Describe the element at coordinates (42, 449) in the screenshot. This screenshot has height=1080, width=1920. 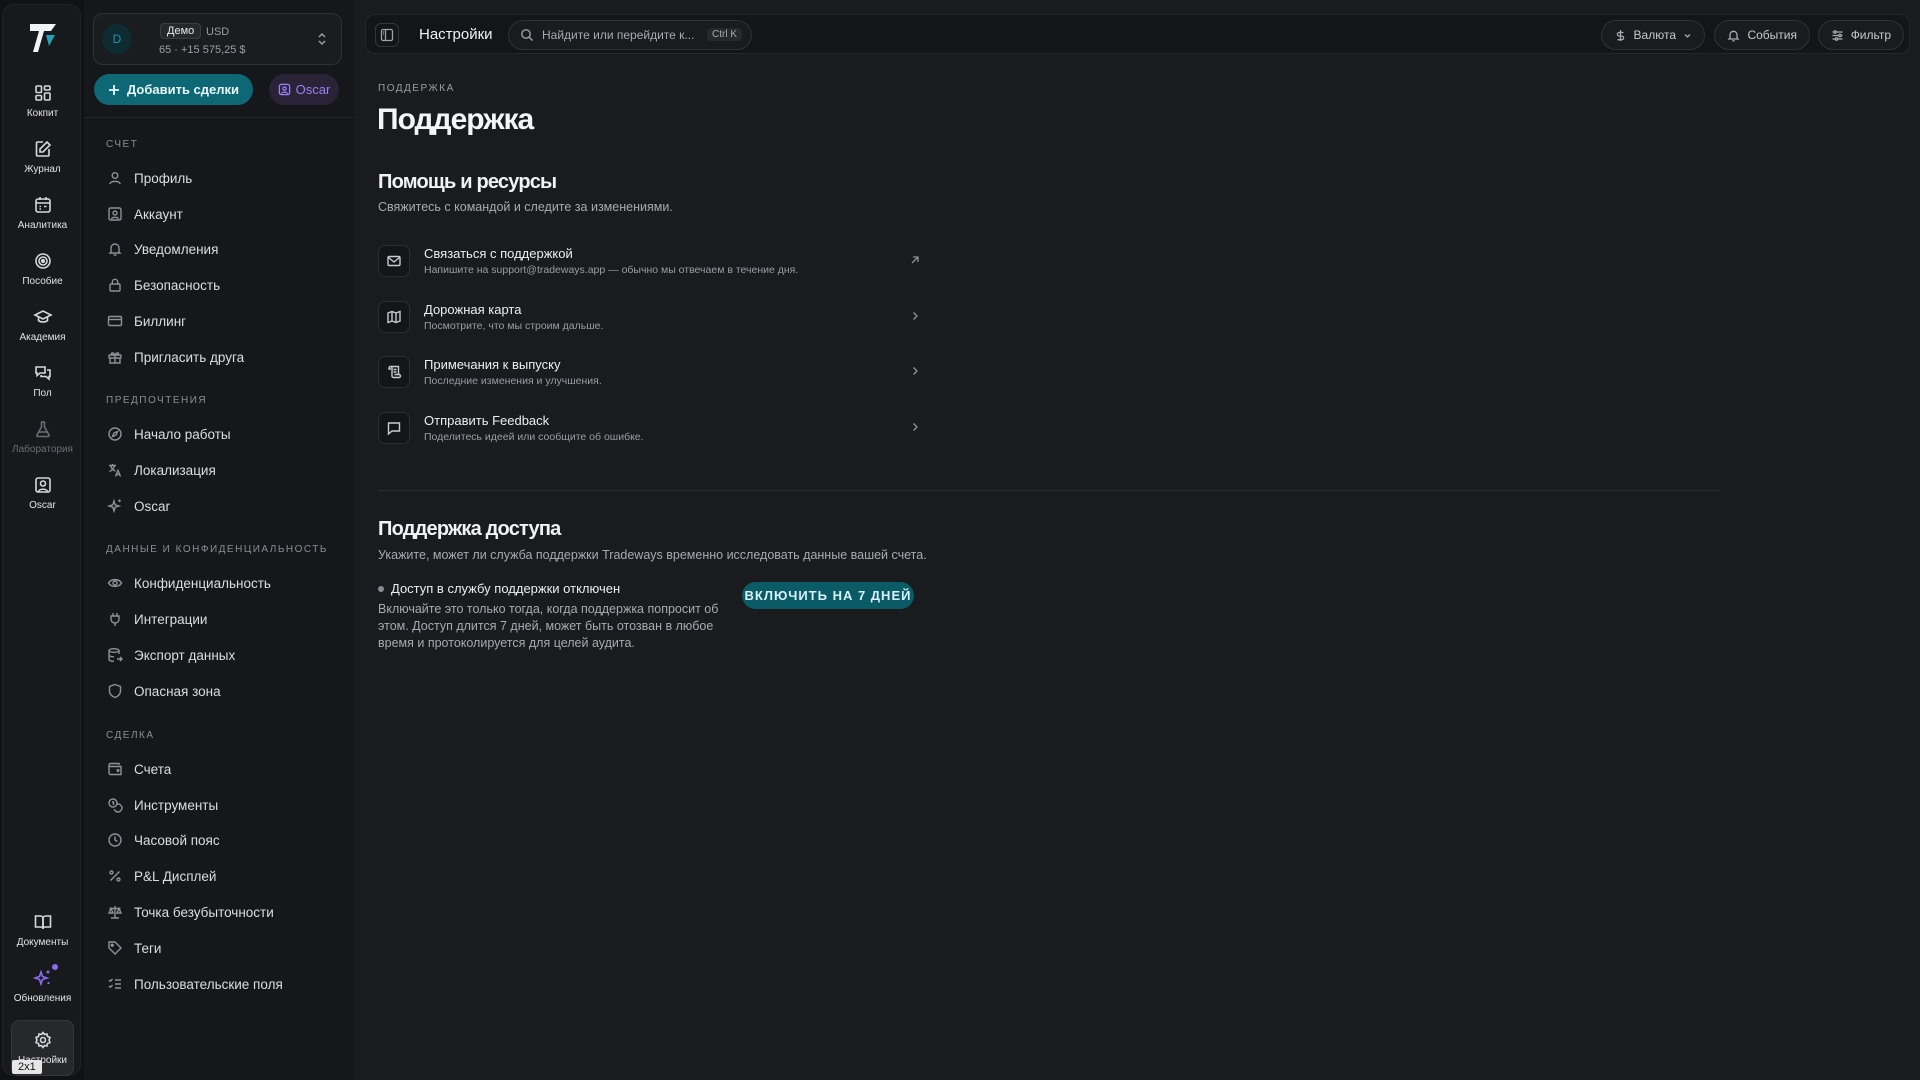
I see `rail-label: Лаборатория` at that location.